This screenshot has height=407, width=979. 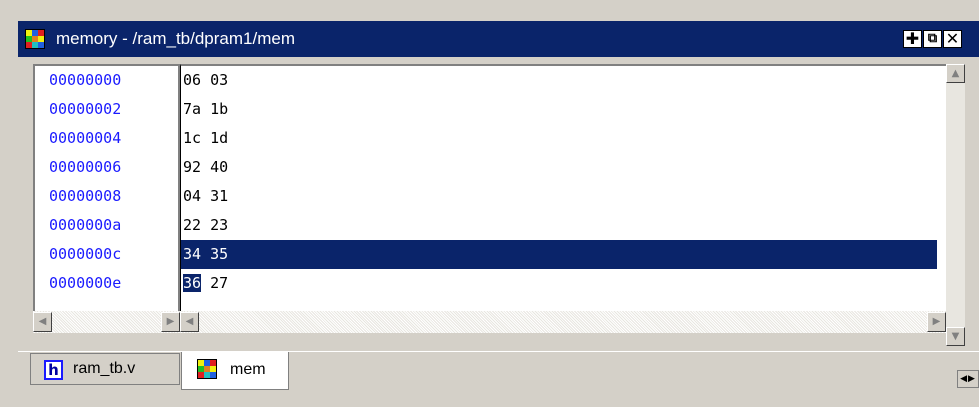 What do you see at coordinates (563, 322) in the screenshot?
I see `data-horizontal-scrollbar: ◀ ▶` at bounding box center [563, 322].